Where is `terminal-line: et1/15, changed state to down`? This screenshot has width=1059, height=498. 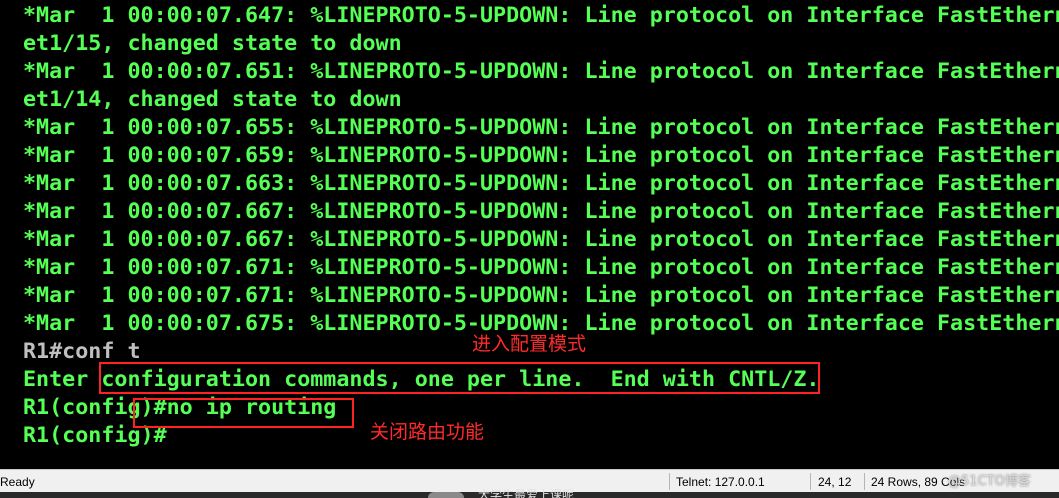 terminal-line: et1/15, changed state to down is located at coordinates (212, 43).